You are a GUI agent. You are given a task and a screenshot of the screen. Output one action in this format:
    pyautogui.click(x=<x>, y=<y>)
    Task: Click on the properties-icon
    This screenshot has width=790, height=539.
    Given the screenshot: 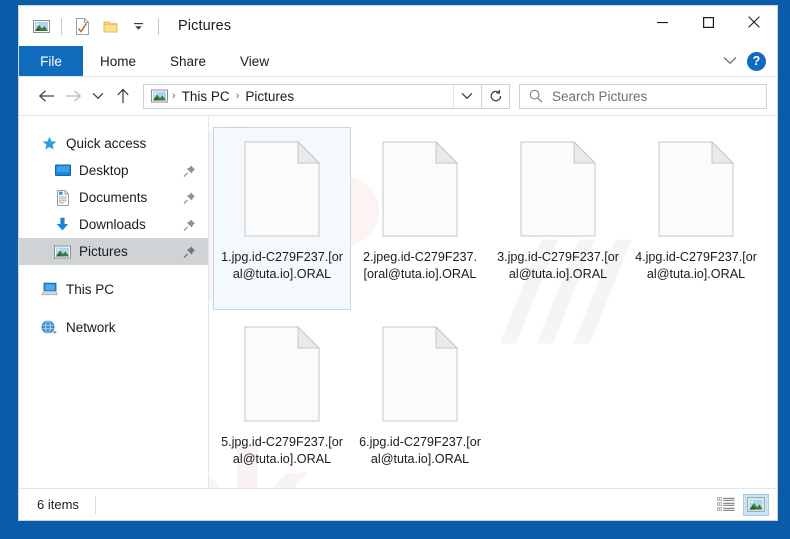 What is the action you would take?
    pyautogui.click(x=82, y=26)
    